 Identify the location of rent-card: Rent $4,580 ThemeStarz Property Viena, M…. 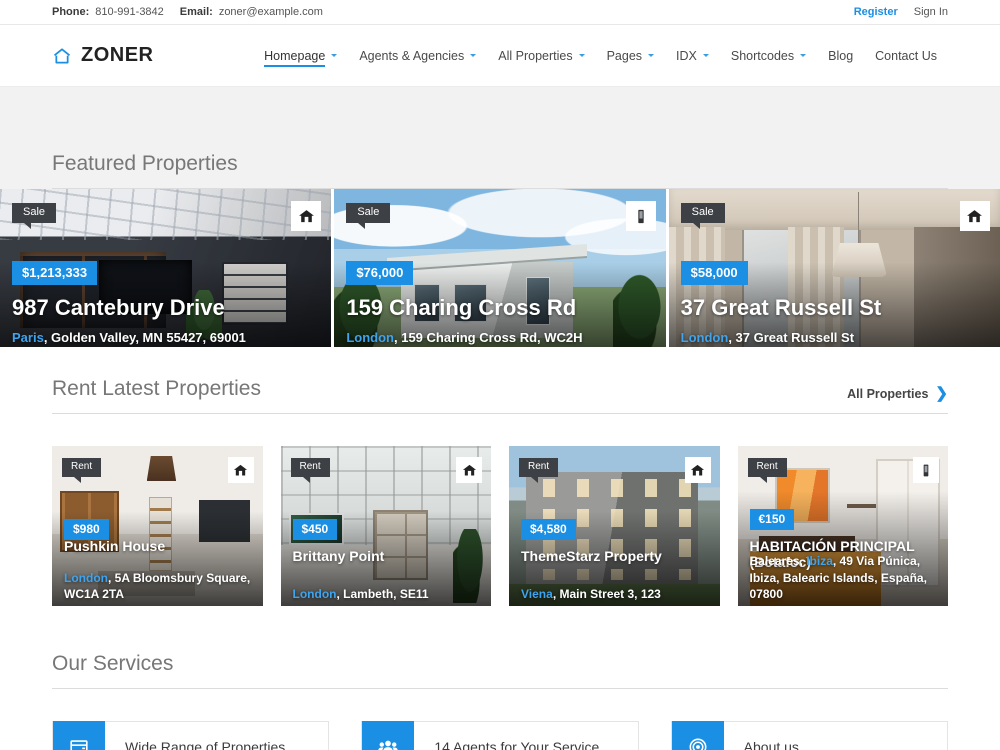
(614, 526).